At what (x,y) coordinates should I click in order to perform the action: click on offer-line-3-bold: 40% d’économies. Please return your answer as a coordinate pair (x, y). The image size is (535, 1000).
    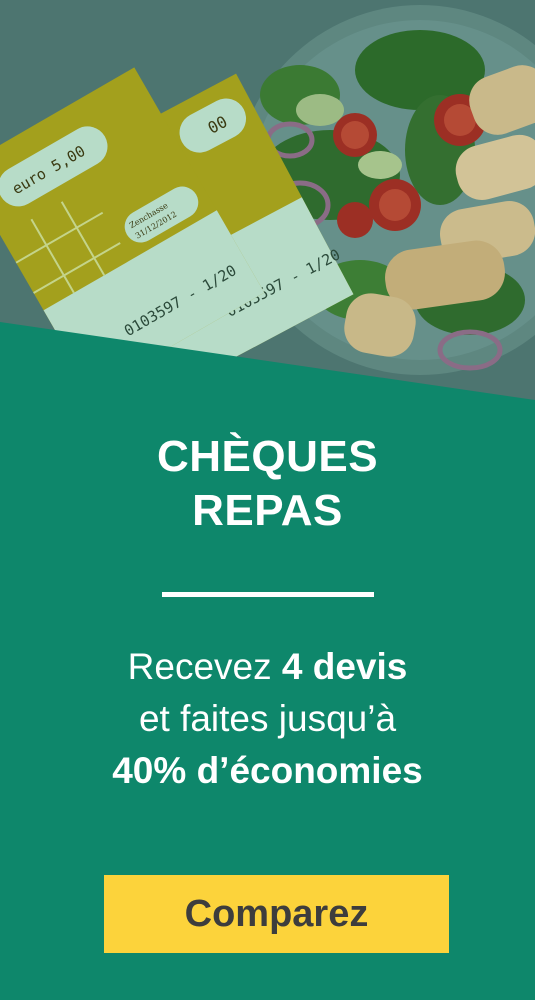
    Looking at the image, I should click on (267, 770).